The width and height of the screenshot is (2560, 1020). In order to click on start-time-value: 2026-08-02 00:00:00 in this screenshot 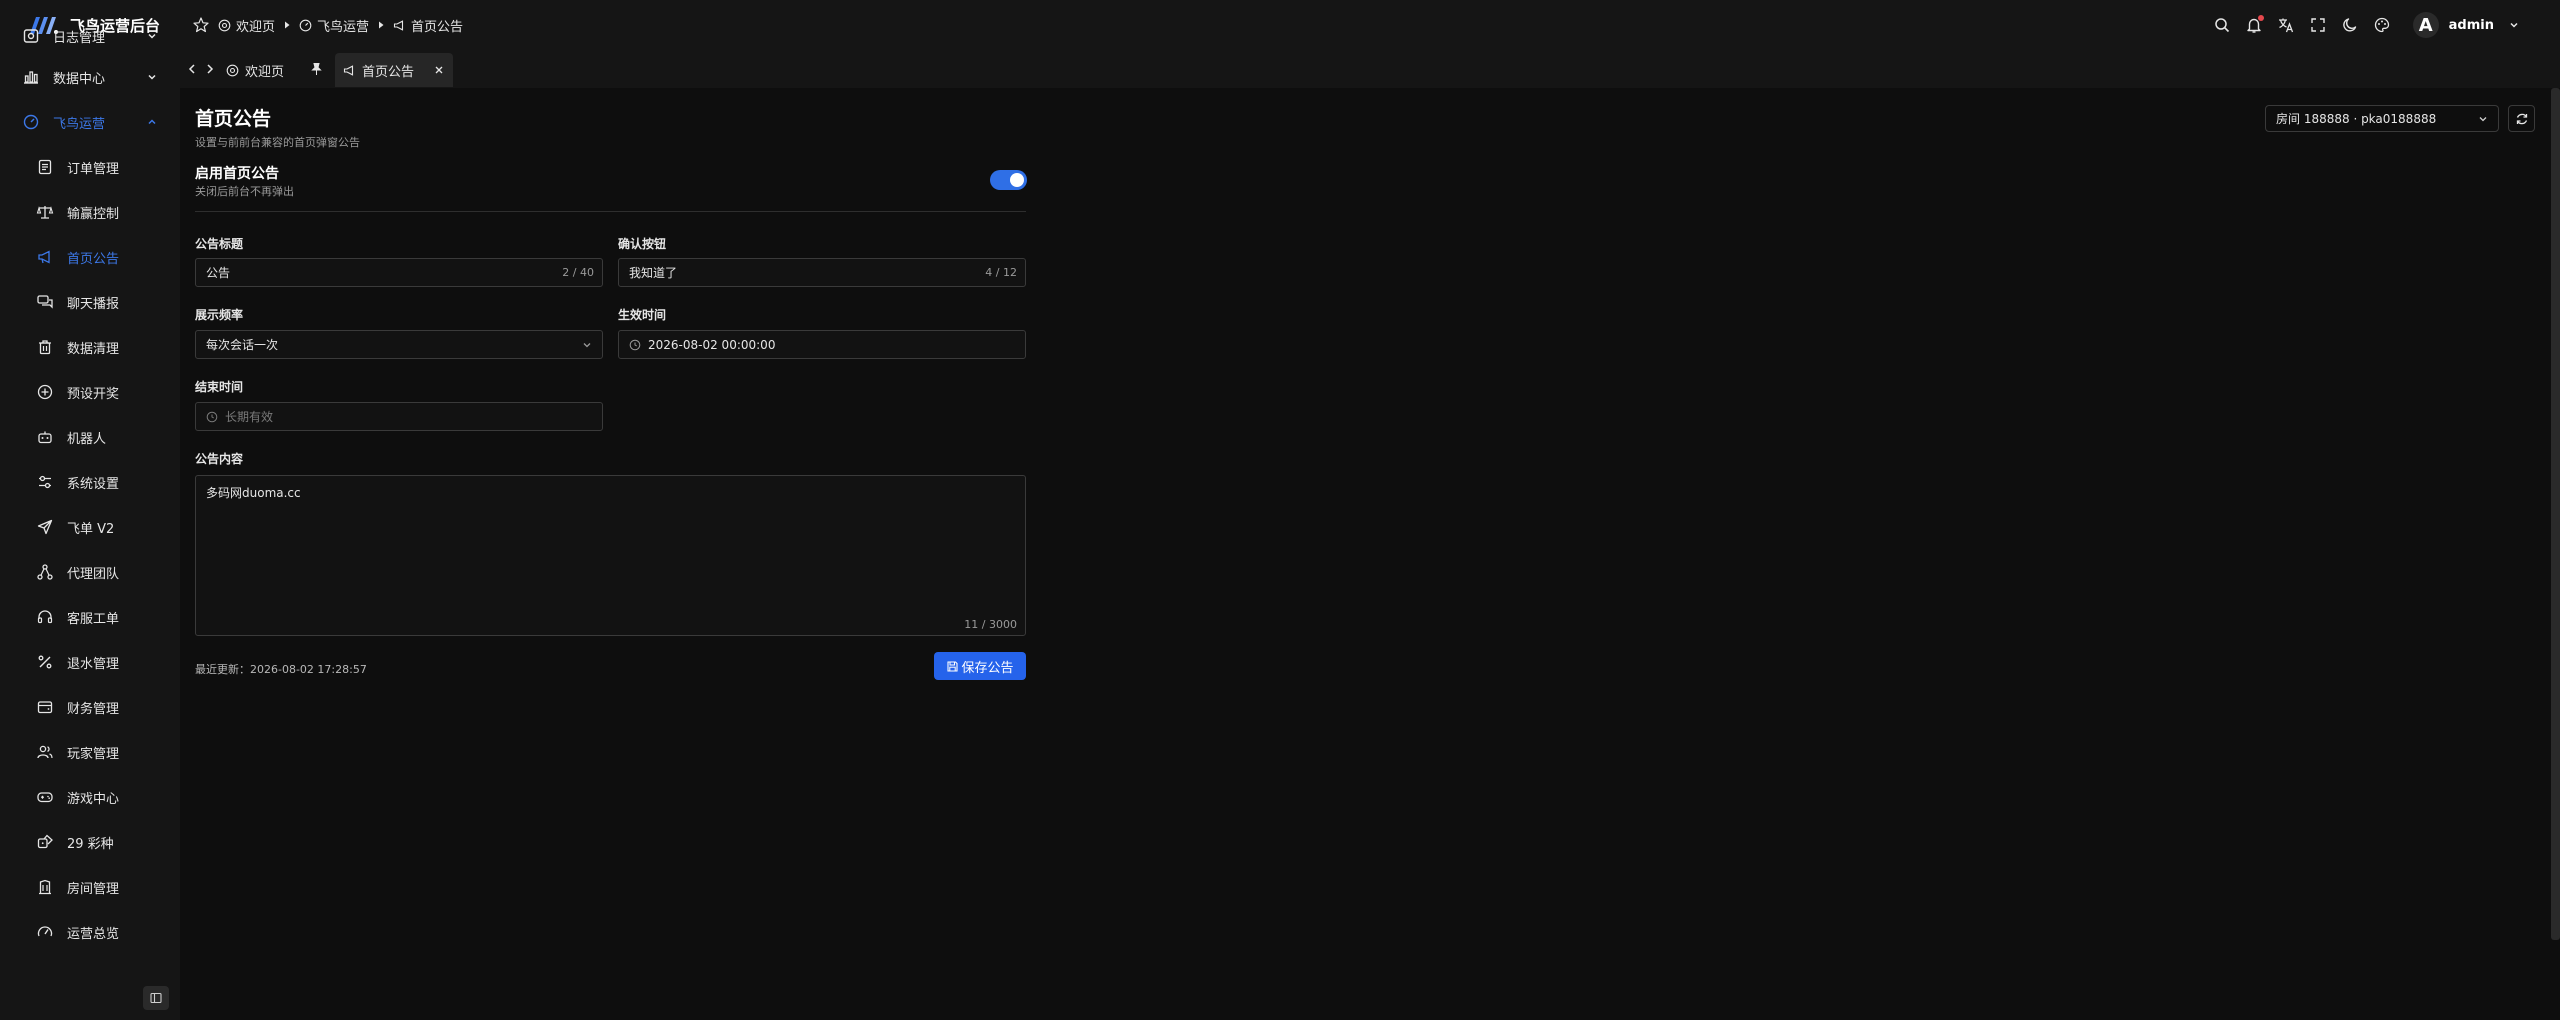, I will do `click(712, 344)`.